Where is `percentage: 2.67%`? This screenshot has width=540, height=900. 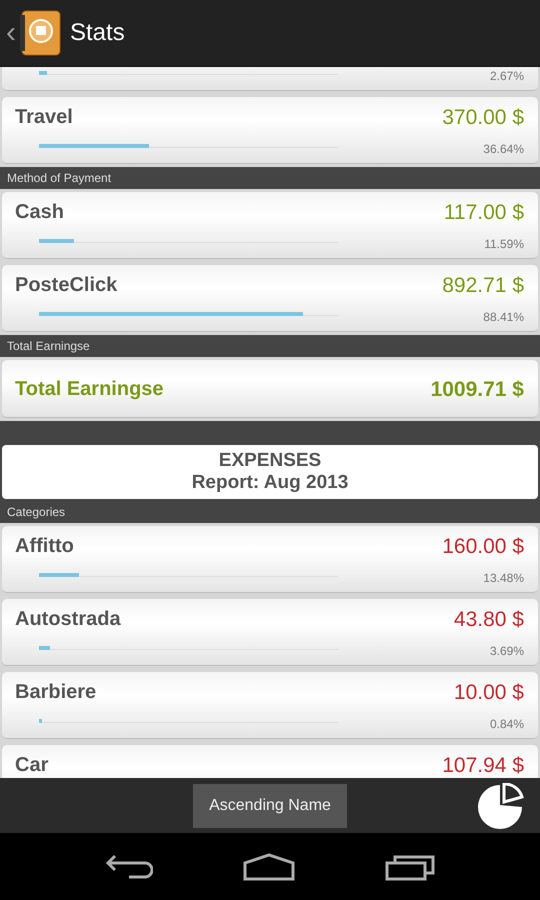
percentage: 2.67% is located at coordinates (507, 76).